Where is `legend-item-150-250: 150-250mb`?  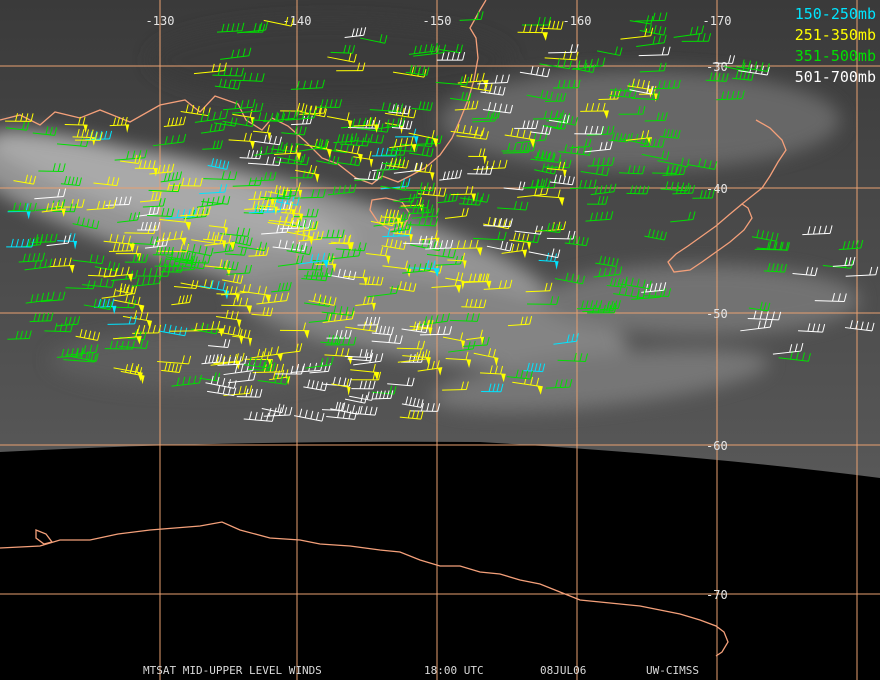
legend-item-150-250: 150-250mb is located at coordinates (835, 14).